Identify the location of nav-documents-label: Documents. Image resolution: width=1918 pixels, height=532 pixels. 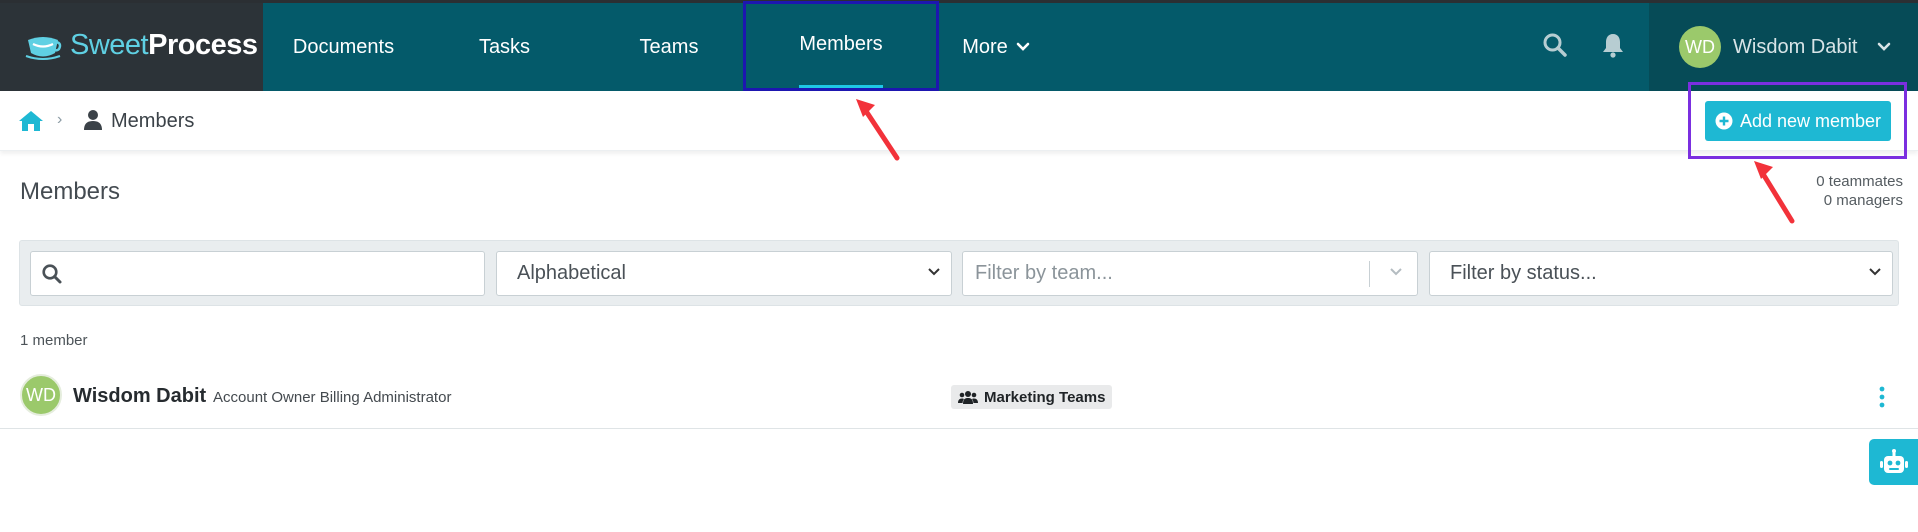
(343, 46).